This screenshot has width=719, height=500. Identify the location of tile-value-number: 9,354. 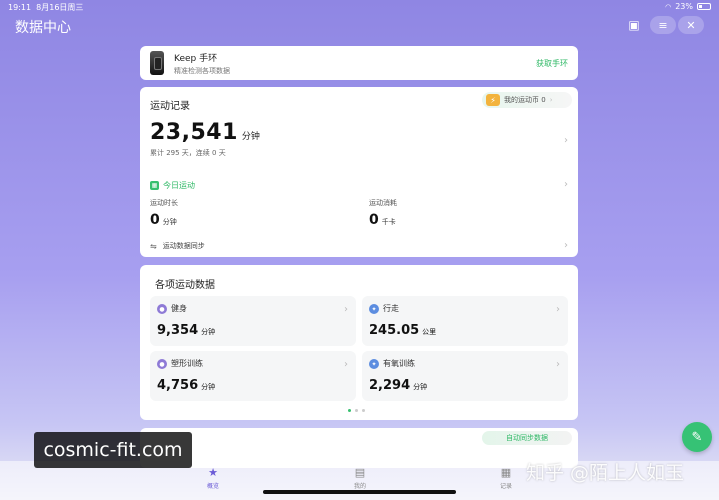
(178, 330).